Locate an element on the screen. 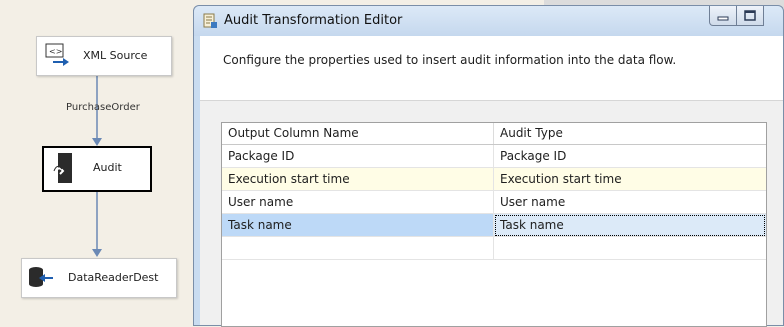  output-column-cell: Task name is located at coordinates (358, 225).